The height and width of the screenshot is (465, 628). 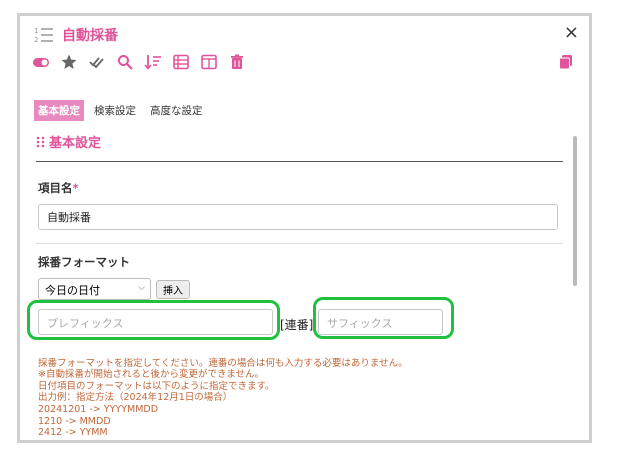 What do you see at coordinates (299, 243) in the screenshot?
I see `divider` at bounding box center [299, 243].